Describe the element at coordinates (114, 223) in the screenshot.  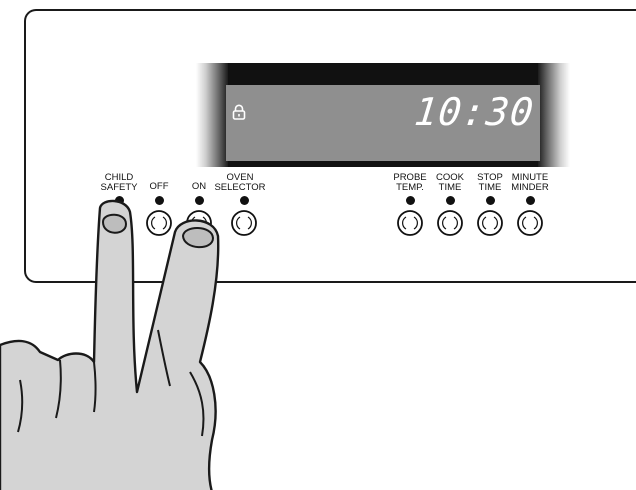
I see `finger-nail-left` at that location.